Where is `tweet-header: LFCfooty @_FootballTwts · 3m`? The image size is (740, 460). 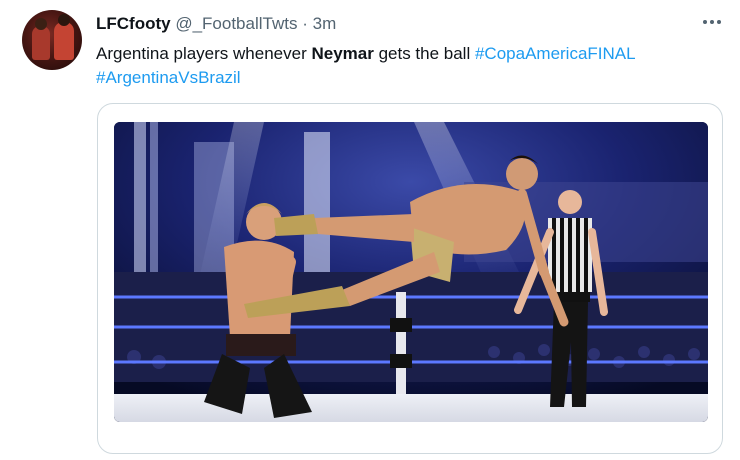
tweet-header: LFCfooty @_FootballTwts · 3m is located at coordinates (216, 24).